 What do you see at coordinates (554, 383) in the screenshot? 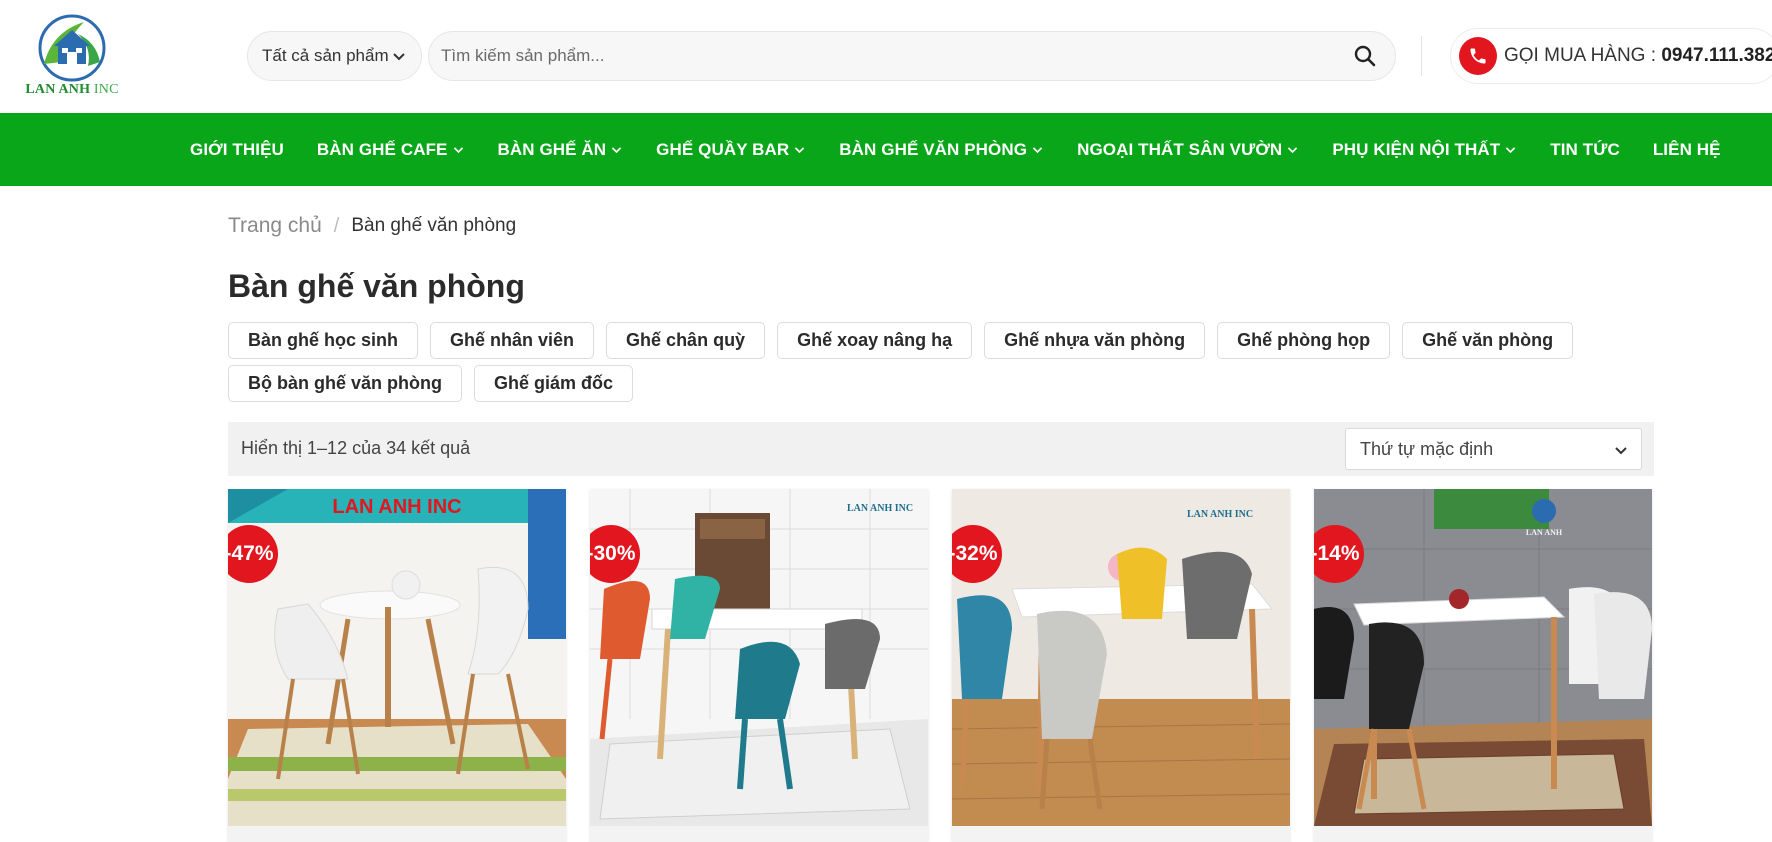
I see `subcategory-pill: Ghế giám đốc` at bounding box center [554, 383].